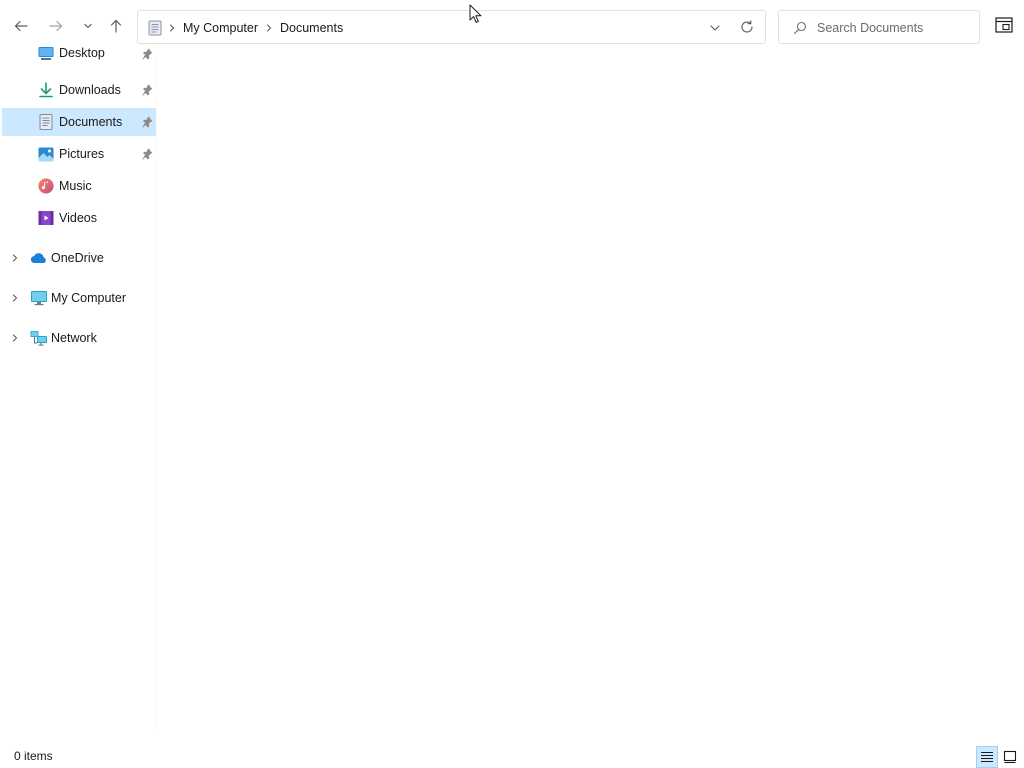 Image resolution: width=1024 pixels, height=768 pixels. What do you see at coordinates (38, 258) in the screenshot?
I see `cloud-icon` at bounding box center [38, 258].